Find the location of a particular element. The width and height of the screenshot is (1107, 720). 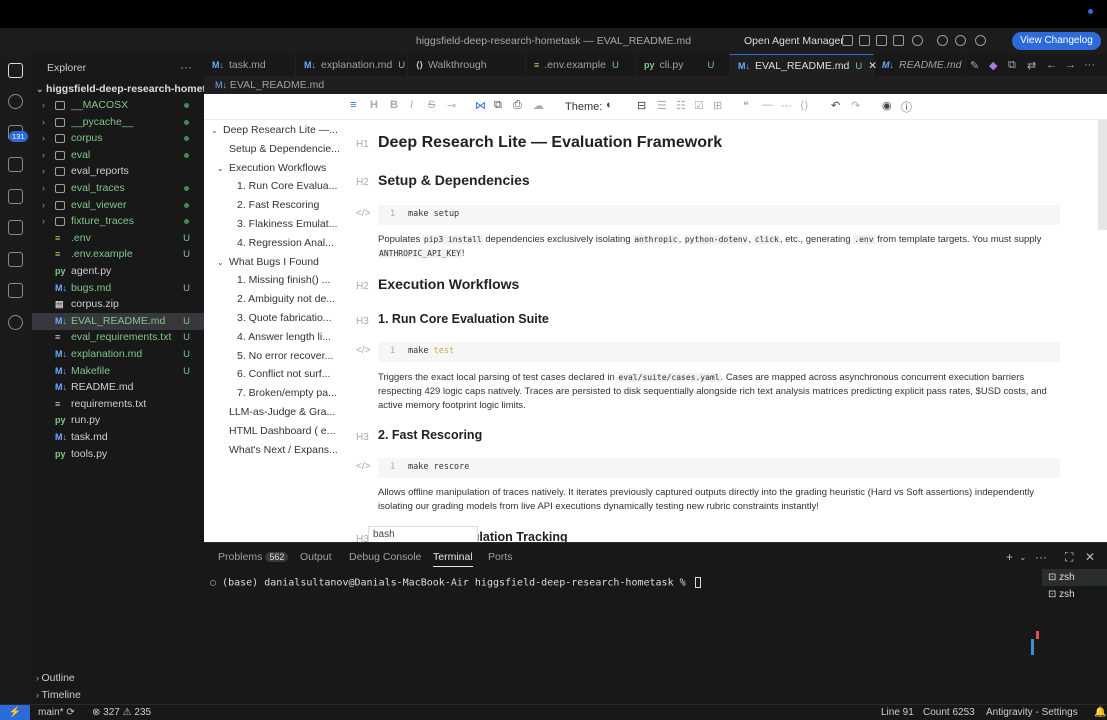

tab-ports: Ports is located at coordinates (500, 557).